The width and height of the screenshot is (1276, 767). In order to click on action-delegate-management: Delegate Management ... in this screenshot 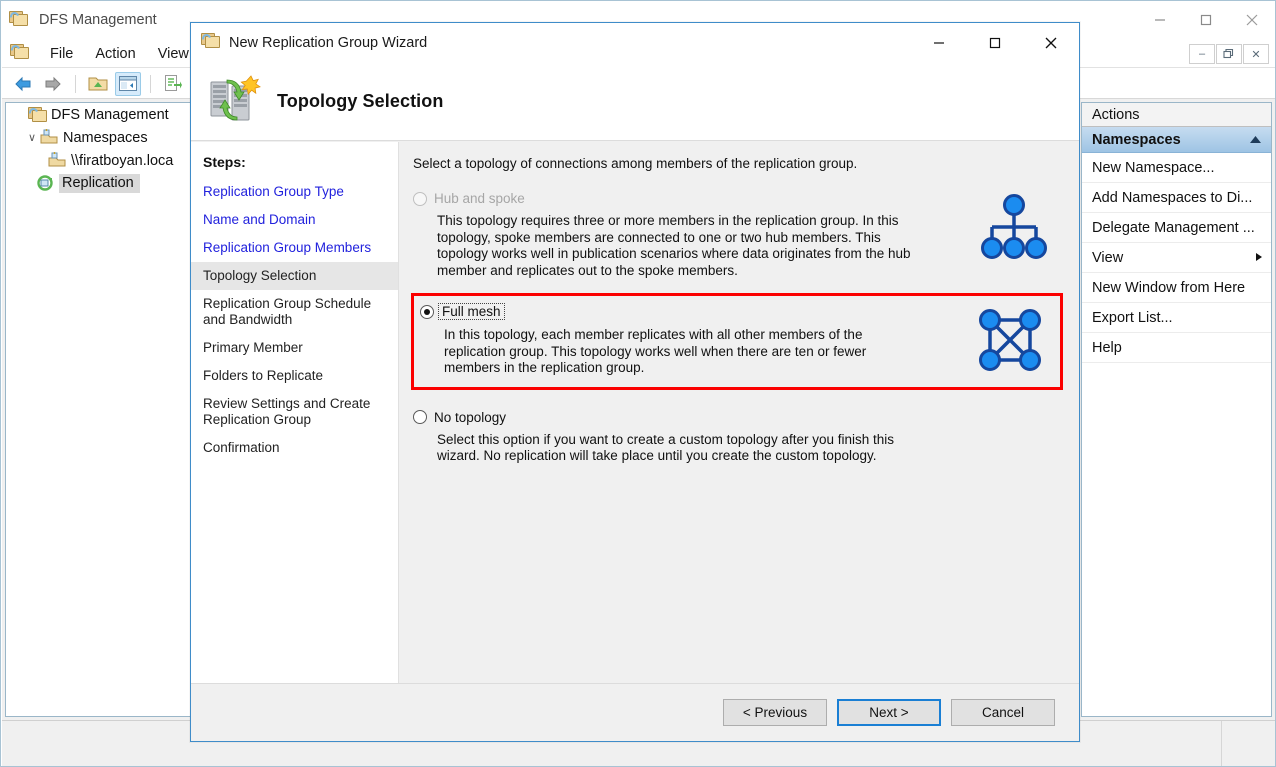, I will do `click(1176, 228)`.